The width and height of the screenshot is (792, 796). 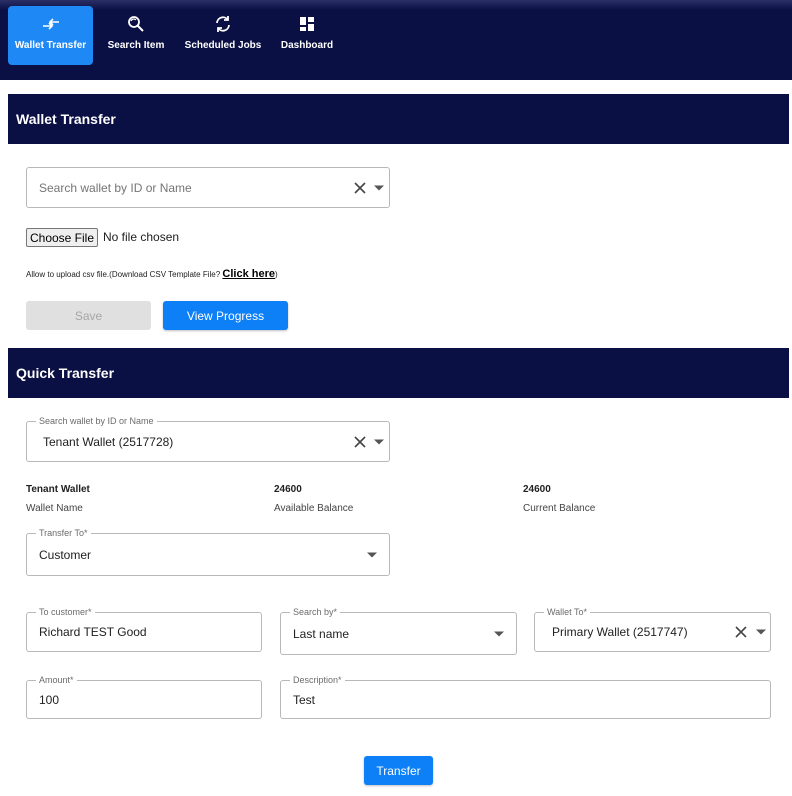 I want to click on download-template-link: Click here, so click(x=248, y=274).